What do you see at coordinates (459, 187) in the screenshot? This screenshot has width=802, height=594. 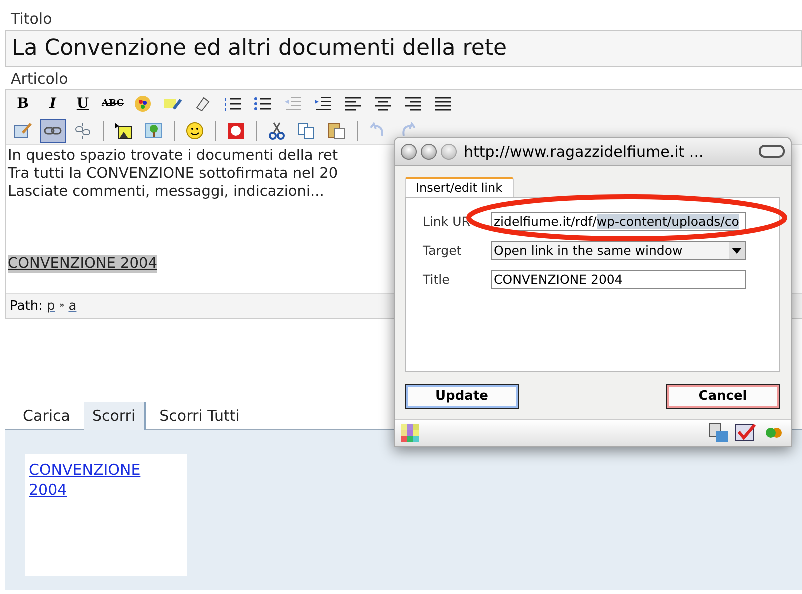 I see `dialog-tab: Insert/edit link` at bounding box center [459, 187].